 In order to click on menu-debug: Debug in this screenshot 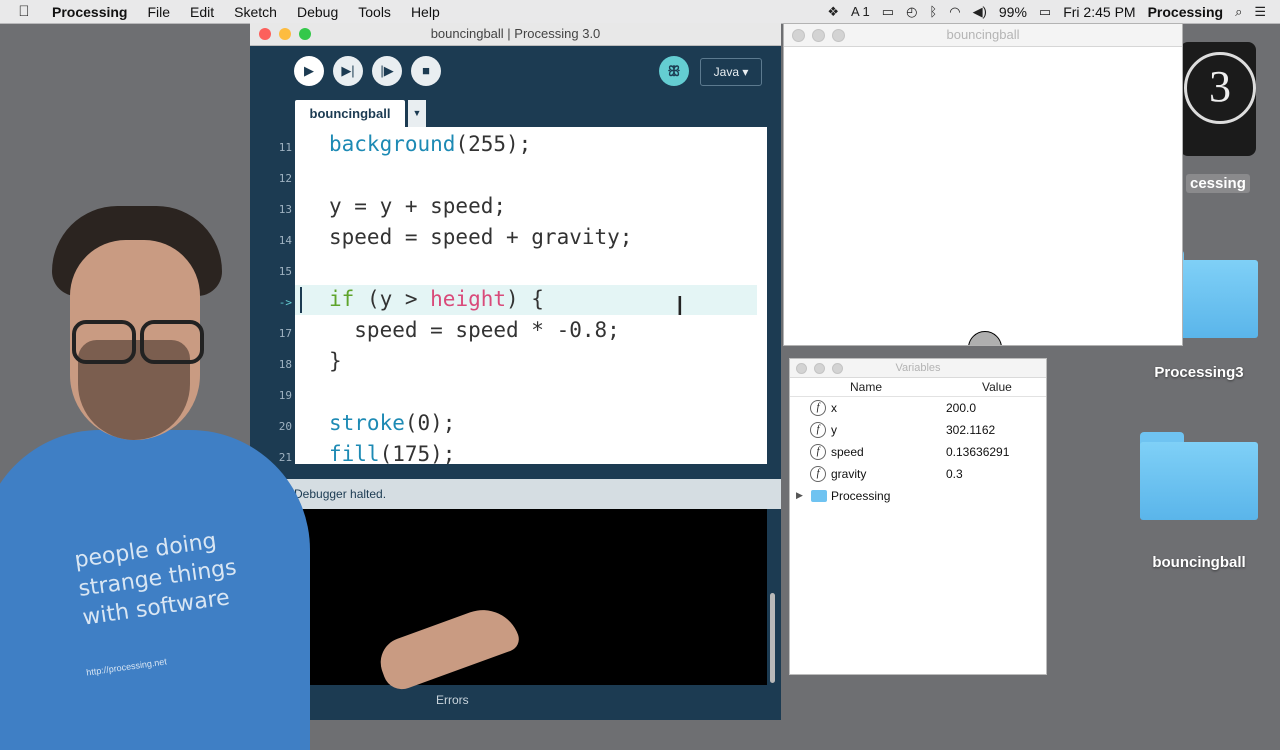, I will do `click(317, 12)`.